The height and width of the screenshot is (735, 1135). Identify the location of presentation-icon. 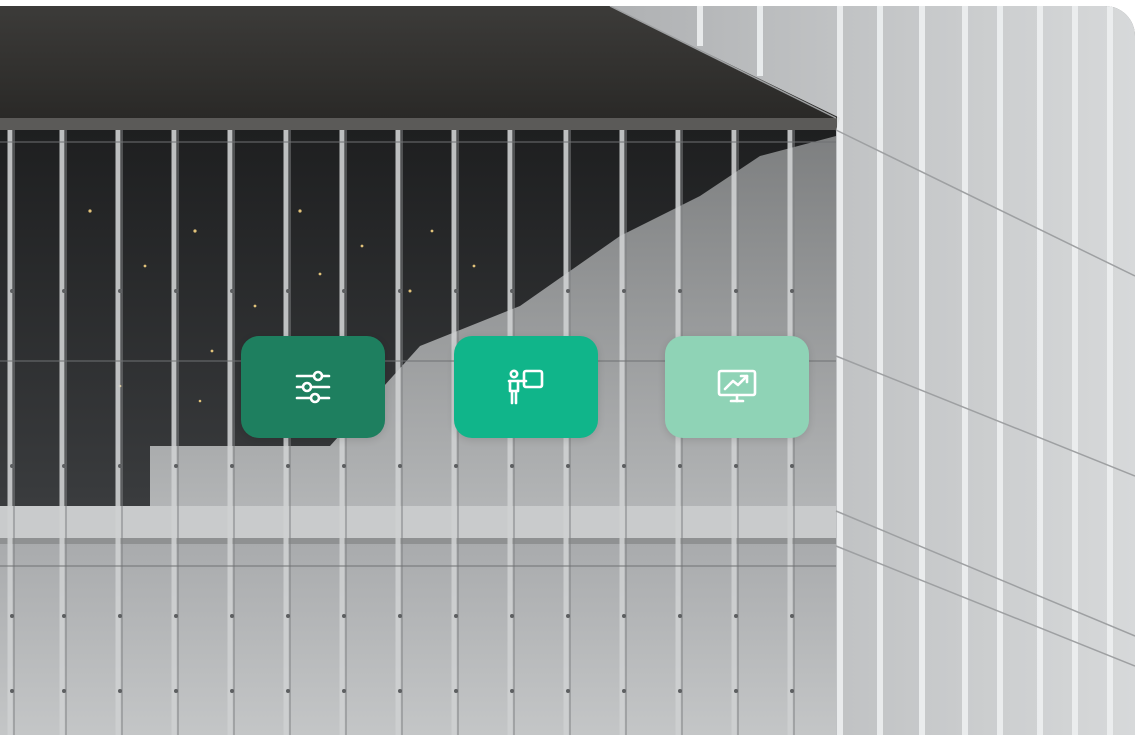
(525, 387).